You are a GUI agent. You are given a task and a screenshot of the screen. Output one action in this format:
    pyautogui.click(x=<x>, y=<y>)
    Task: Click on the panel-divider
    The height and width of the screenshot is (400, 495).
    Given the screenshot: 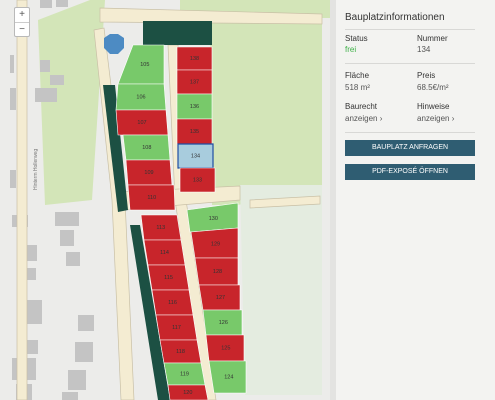 What is the action you would take?
    pyautogui.click(x=333, y=200)
    